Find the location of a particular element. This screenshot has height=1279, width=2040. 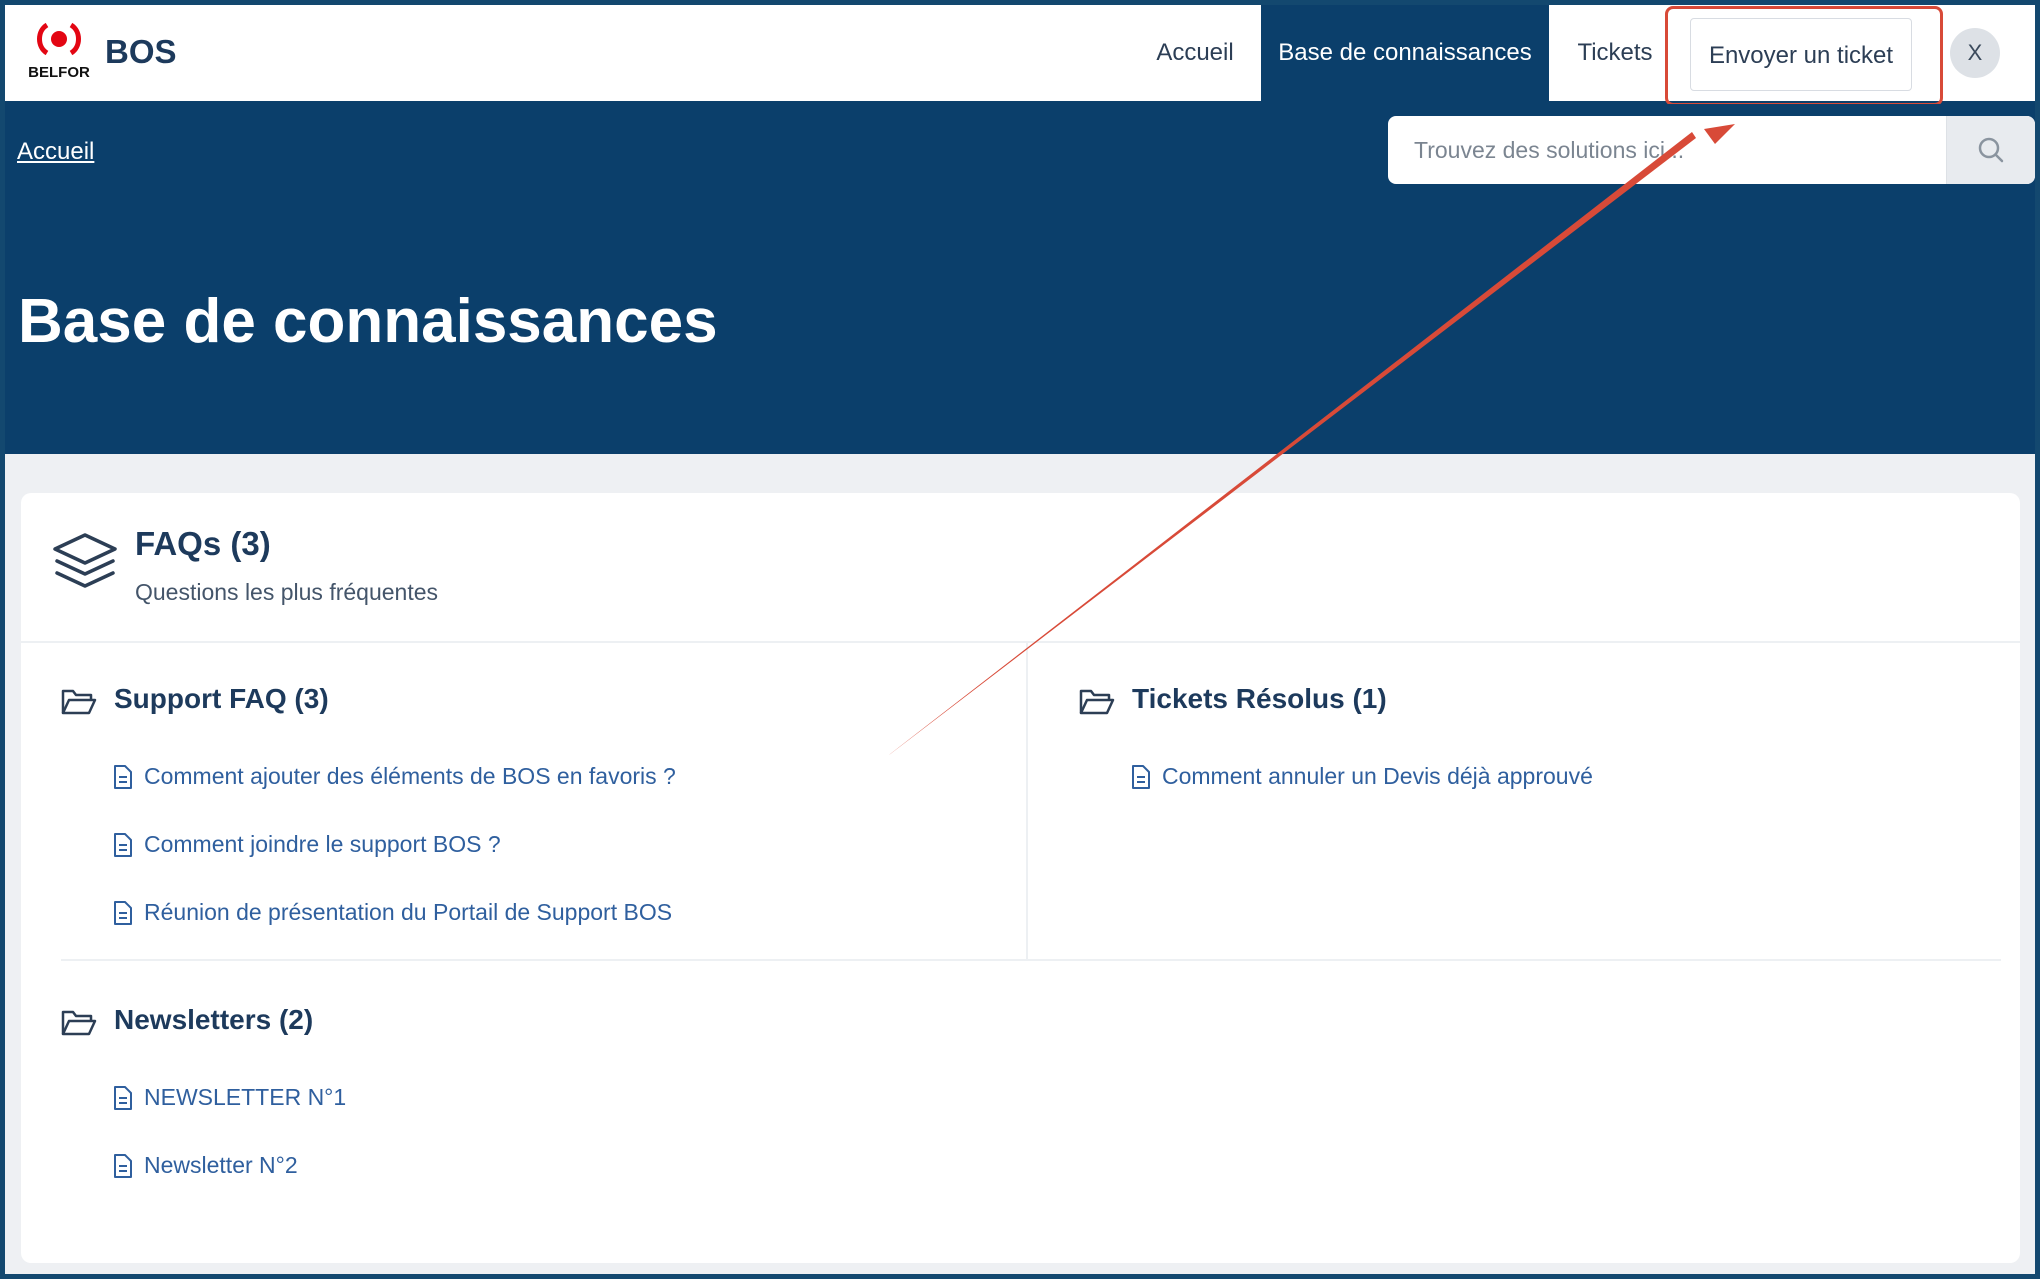

article-link: Comment annuler un Devis déjà approuvé is located at coordinates (1377, 776).